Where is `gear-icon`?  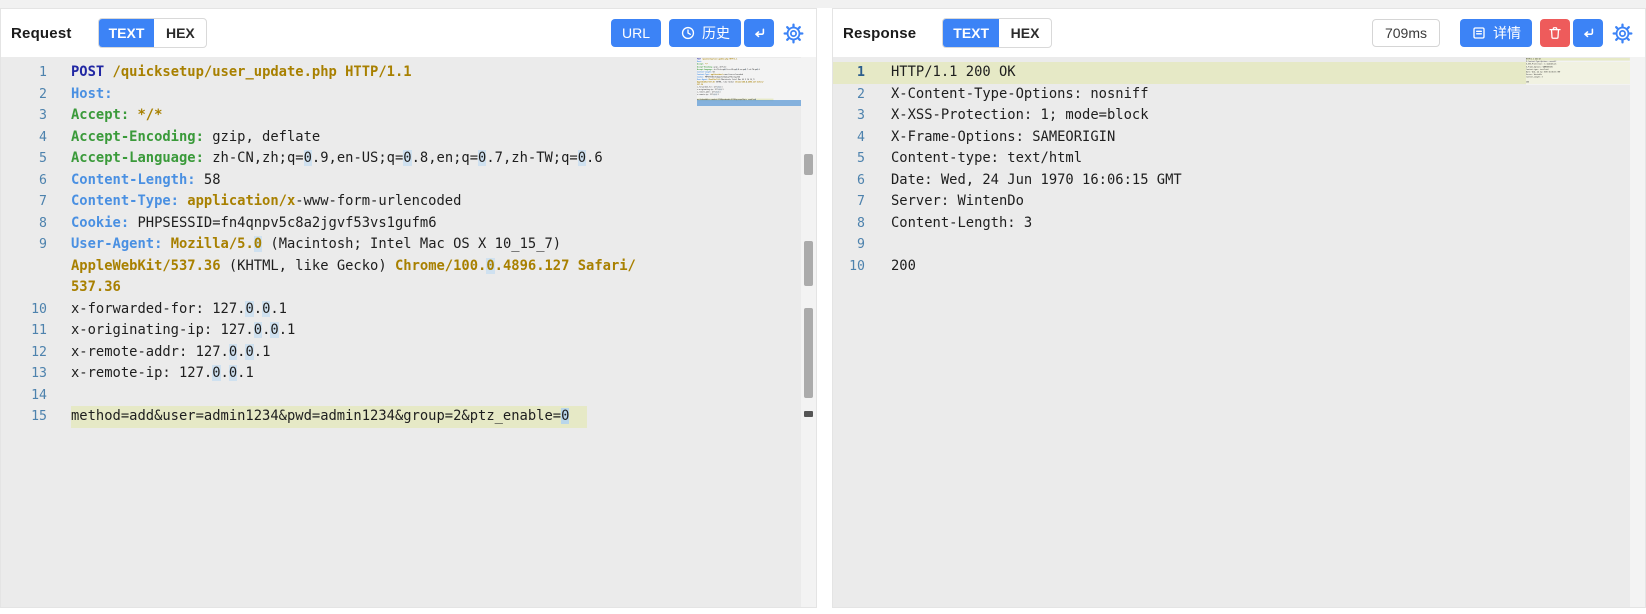
gear-icon is located at coordinates (1622, 33).